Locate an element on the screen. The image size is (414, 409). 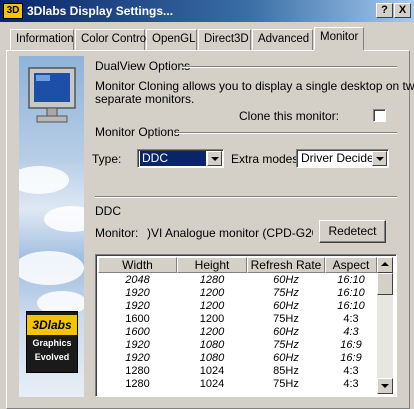
dualview-heading: DualView Options is located at coordinates (143, 66).